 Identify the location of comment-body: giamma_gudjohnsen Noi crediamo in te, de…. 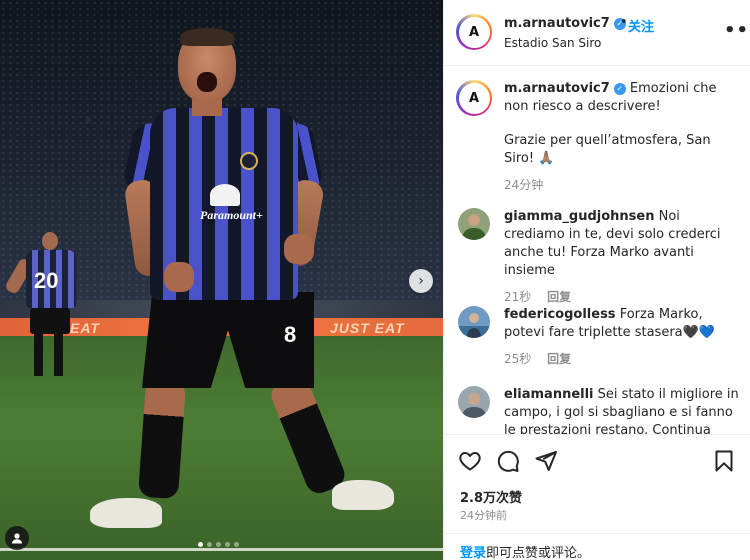
(622, 257).